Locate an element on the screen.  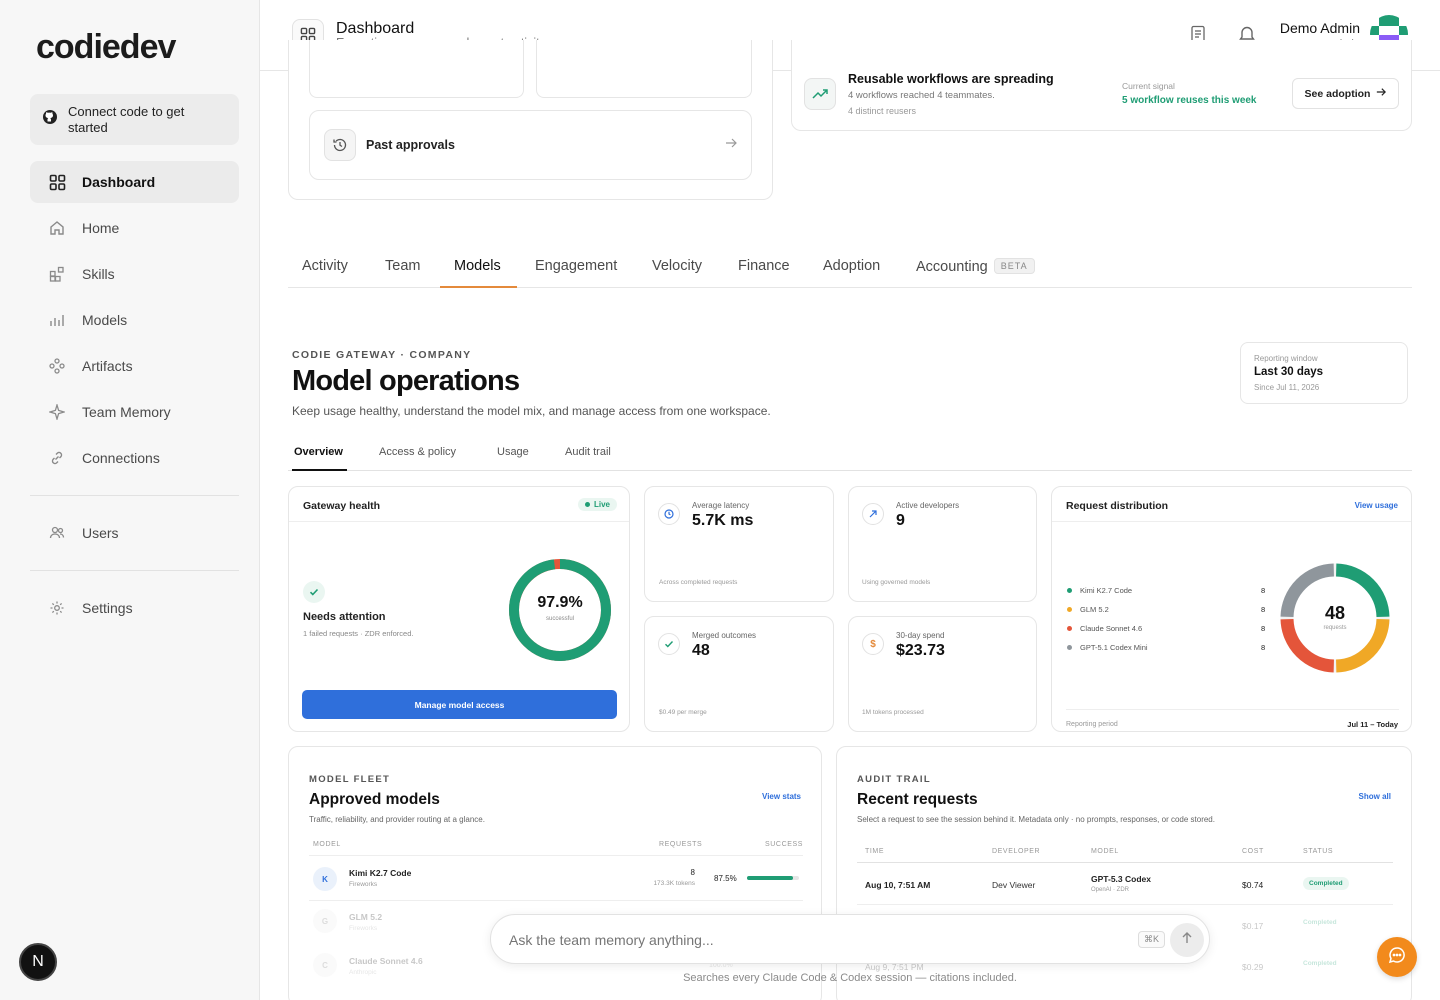
model-name: GLM 5.2 is located at coordinates (366, 917).